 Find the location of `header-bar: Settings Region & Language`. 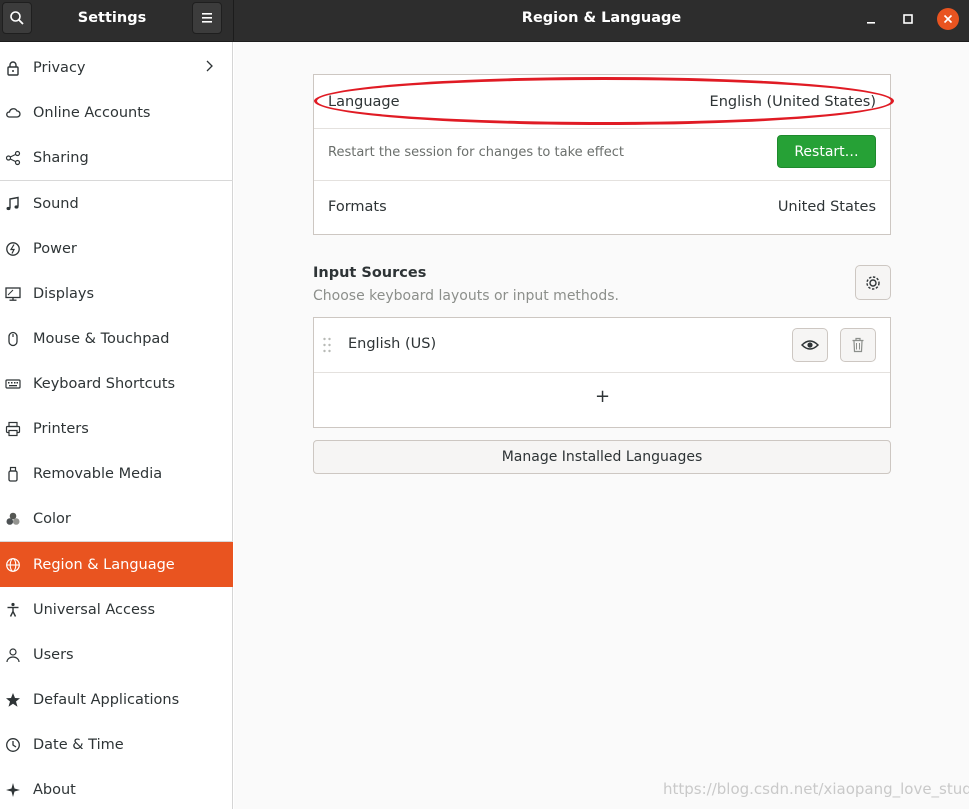

header-bar: Settings Region & Language is located at coordinates (484, 21).